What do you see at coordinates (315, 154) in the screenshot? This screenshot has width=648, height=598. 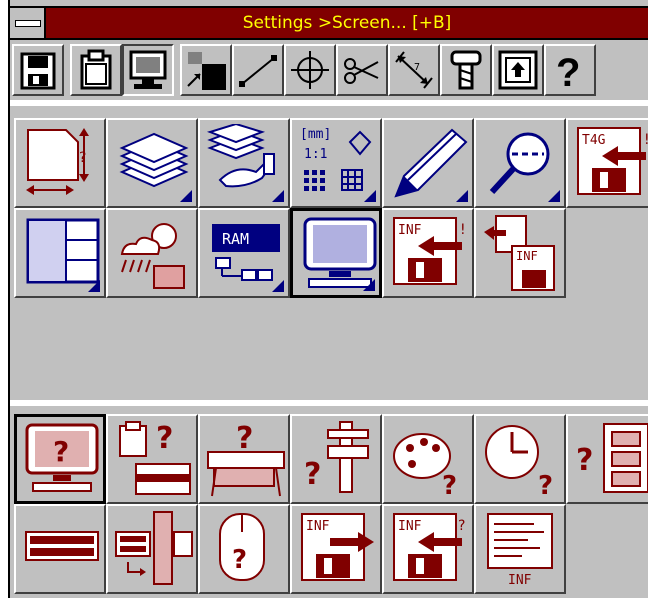 I see `svg-text: 1:1` at bounding box center [315, 154].